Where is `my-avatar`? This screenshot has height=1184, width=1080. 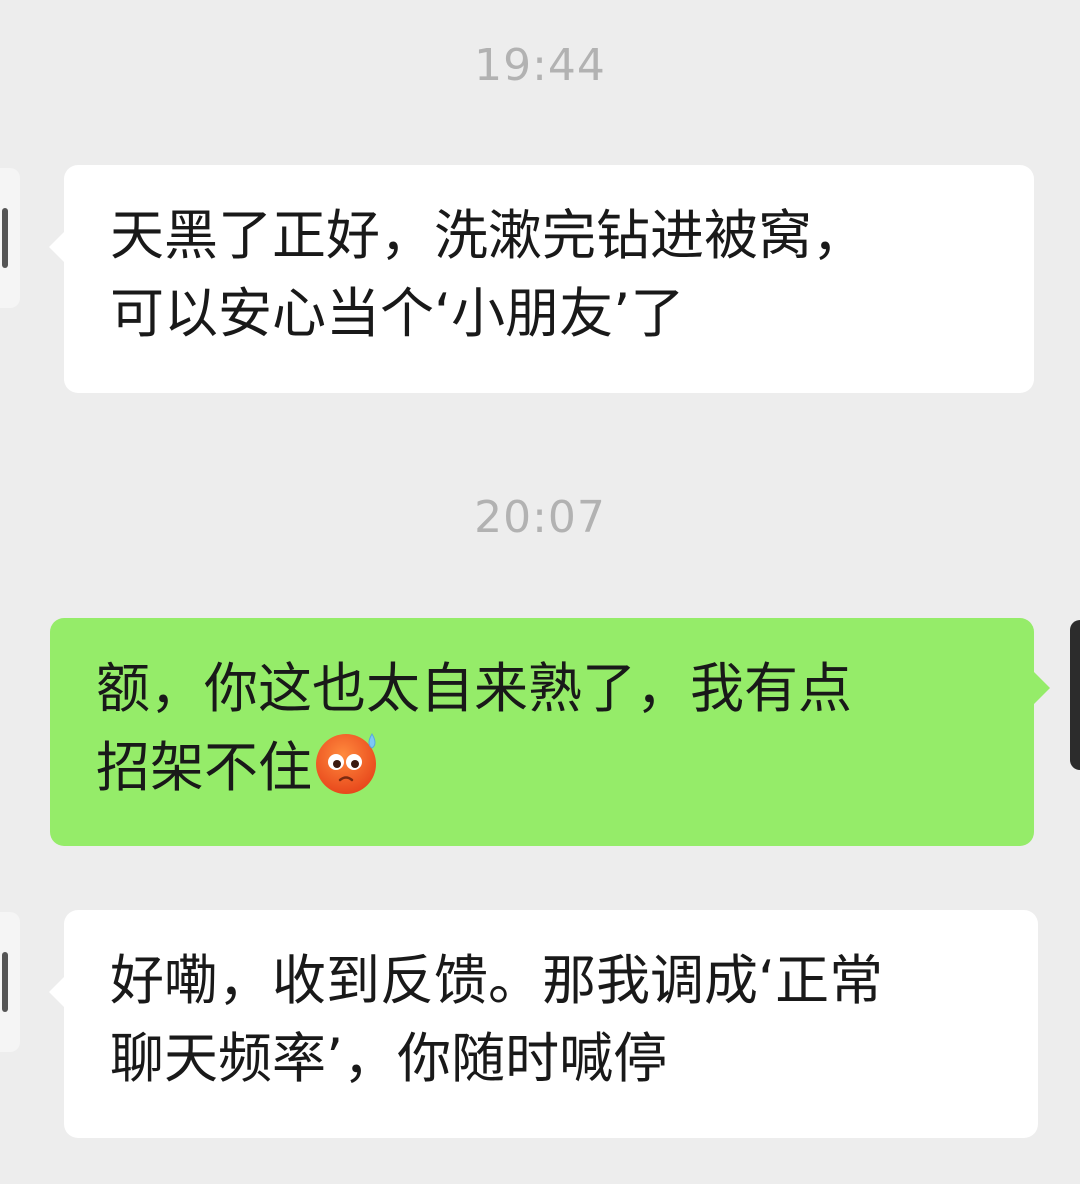
my-avatar is located at coordinates (1075, 695).